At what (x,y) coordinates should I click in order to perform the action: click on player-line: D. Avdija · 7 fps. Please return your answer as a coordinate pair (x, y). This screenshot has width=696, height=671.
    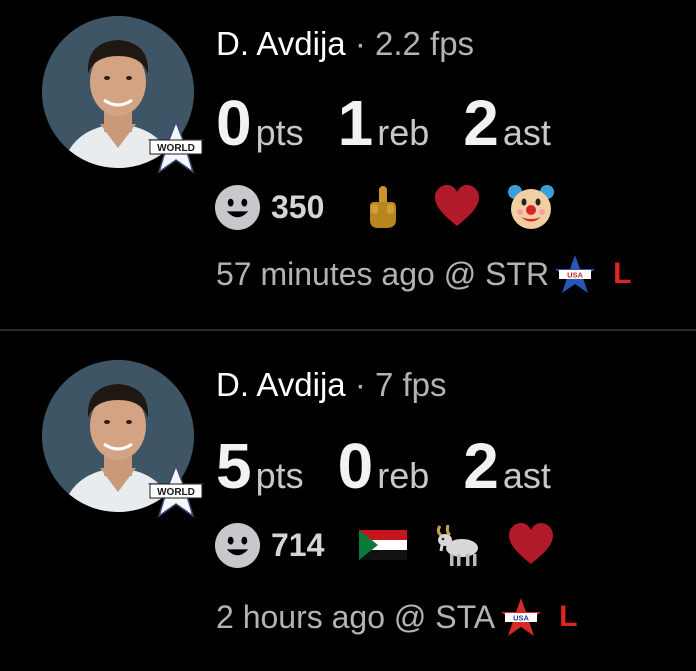
    Looking at the image, I should click on (331, 385).